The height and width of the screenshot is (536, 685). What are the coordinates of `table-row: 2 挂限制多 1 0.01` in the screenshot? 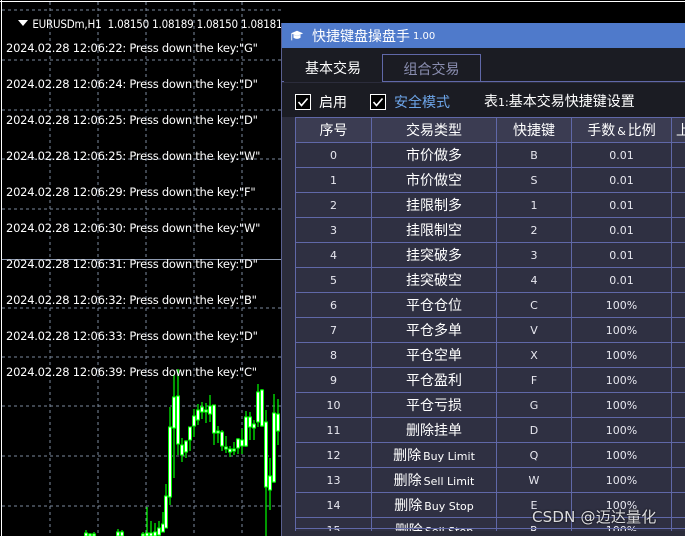 It's located at (490, 205).